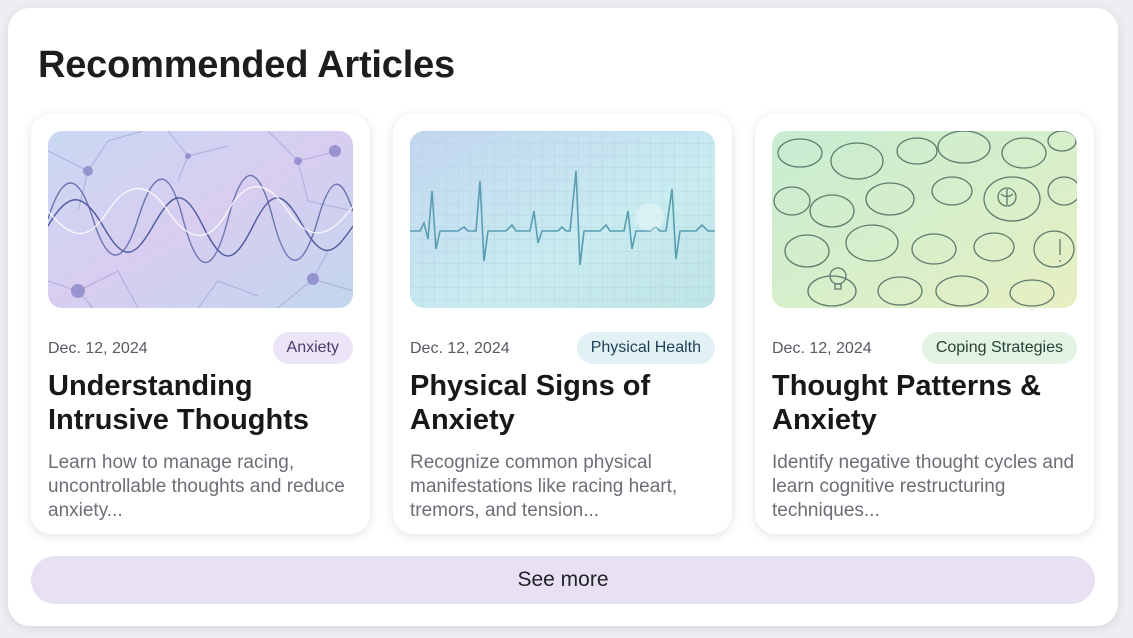 The width and height of the screenshot is (1133, 638). I want to click on category-tag: Coping Strategies, so click(999, 348).